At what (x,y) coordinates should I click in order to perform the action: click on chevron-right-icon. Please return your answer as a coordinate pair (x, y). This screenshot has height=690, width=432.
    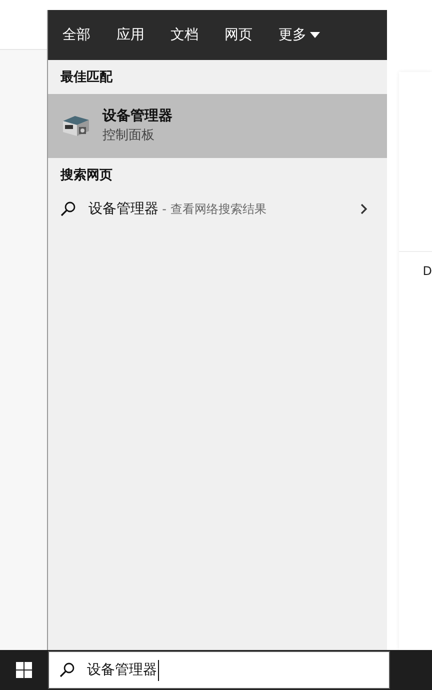
    Looking at the image, I should click on (364, 209).